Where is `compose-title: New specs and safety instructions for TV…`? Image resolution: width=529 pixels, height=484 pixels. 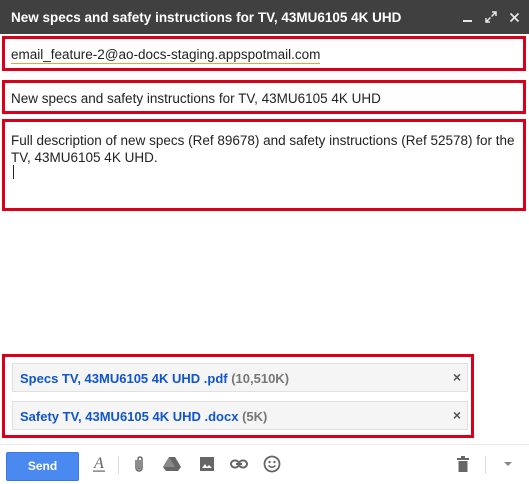 compose-title: New specs and safety instructions for TV… is located at coordinates (206, 17).